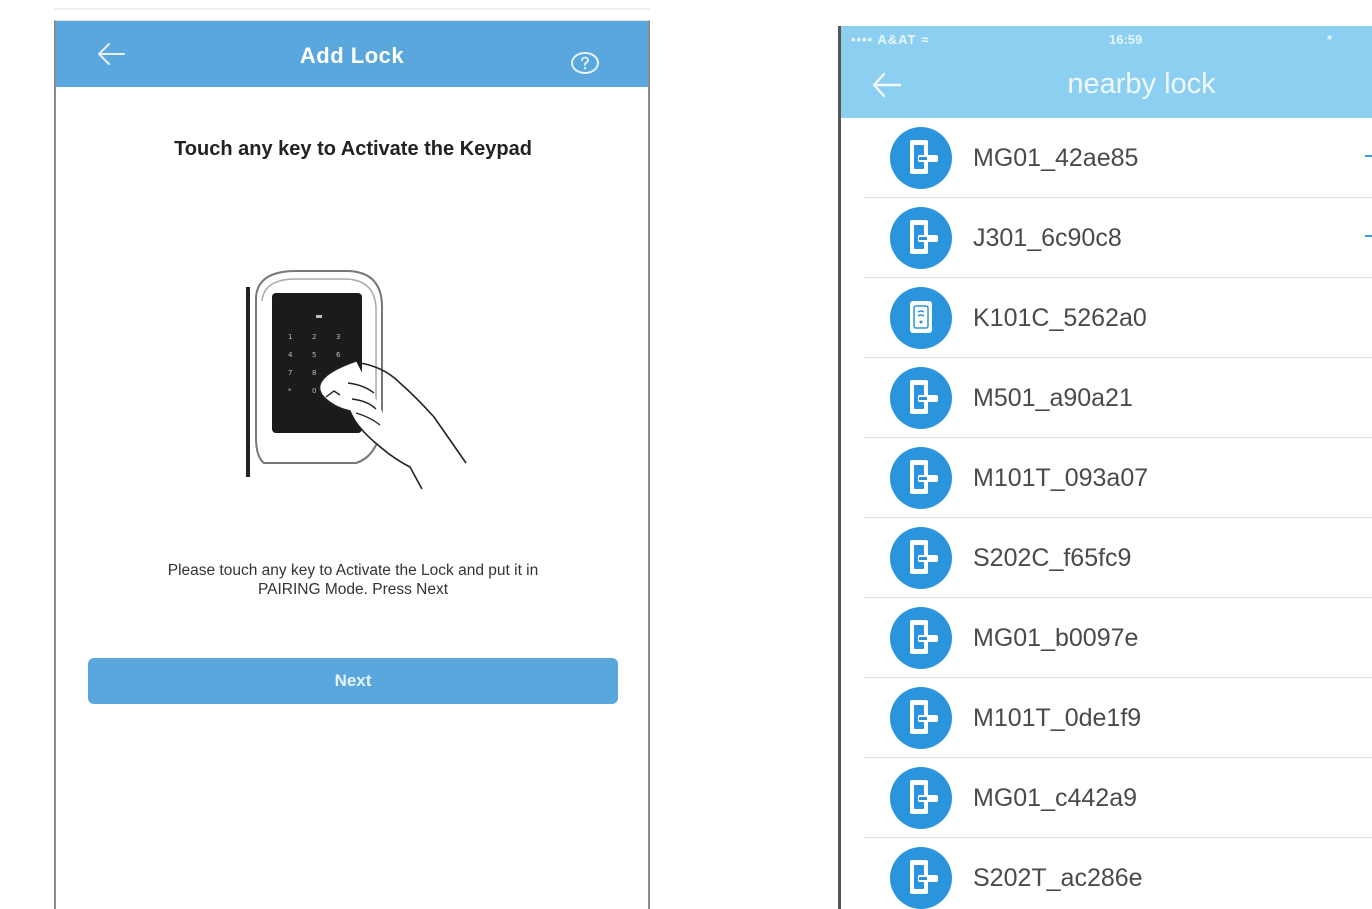 Image resolution: width=1372 pixels, height=909 pixels. I want to click on lock-name: MG01_b0097e, so click(1056, 638).